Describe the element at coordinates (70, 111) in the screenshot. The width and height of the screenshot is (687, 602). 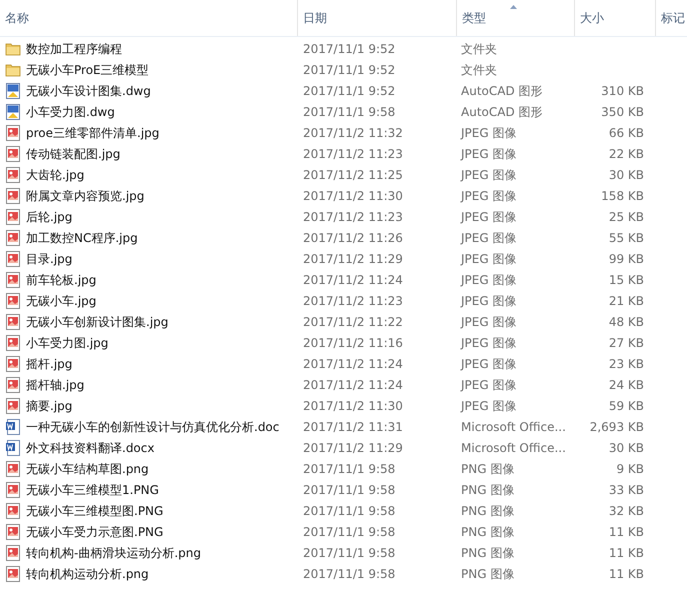
I see `file-name: 小车受力图.dwg` at that location.